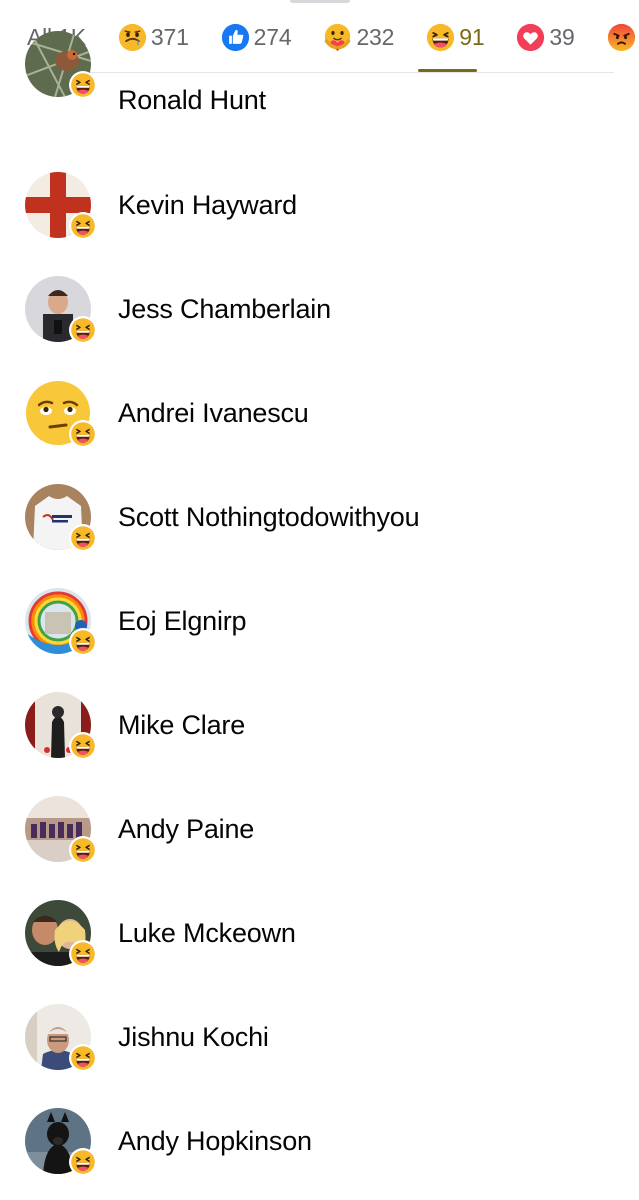 This screenshot has height=1200, width=639. I want to click on list-item: Jess Chamberlain, so click(319, 307).